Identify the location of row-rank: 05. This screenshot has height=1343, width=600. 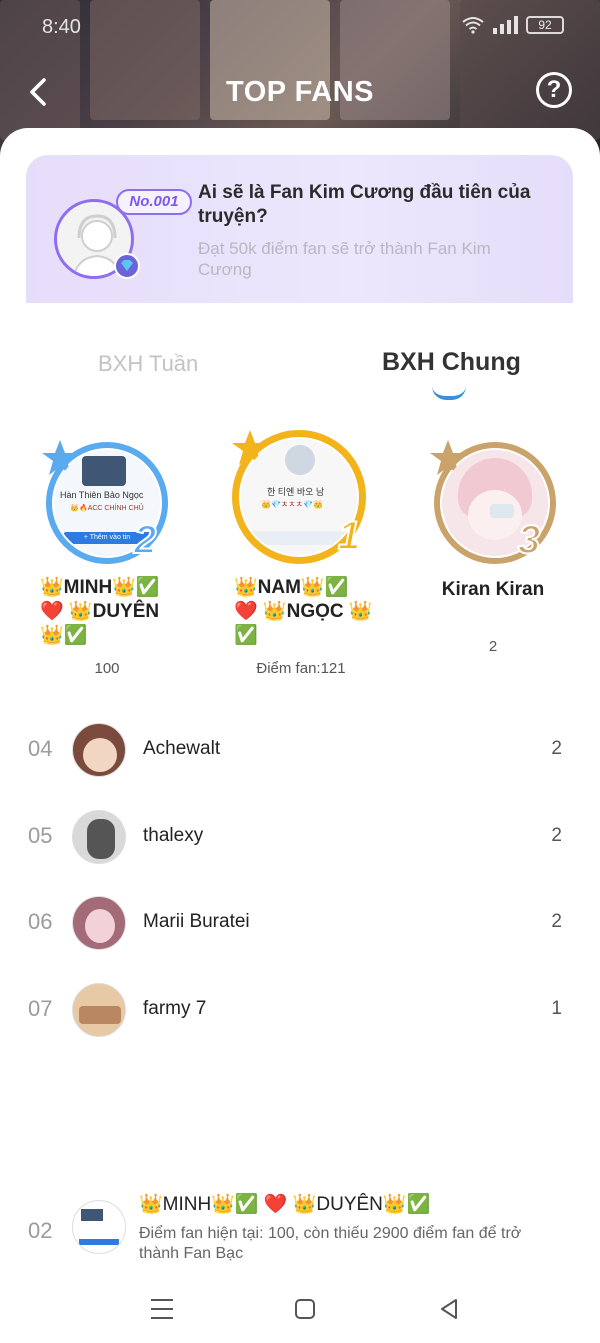
(40, 835).